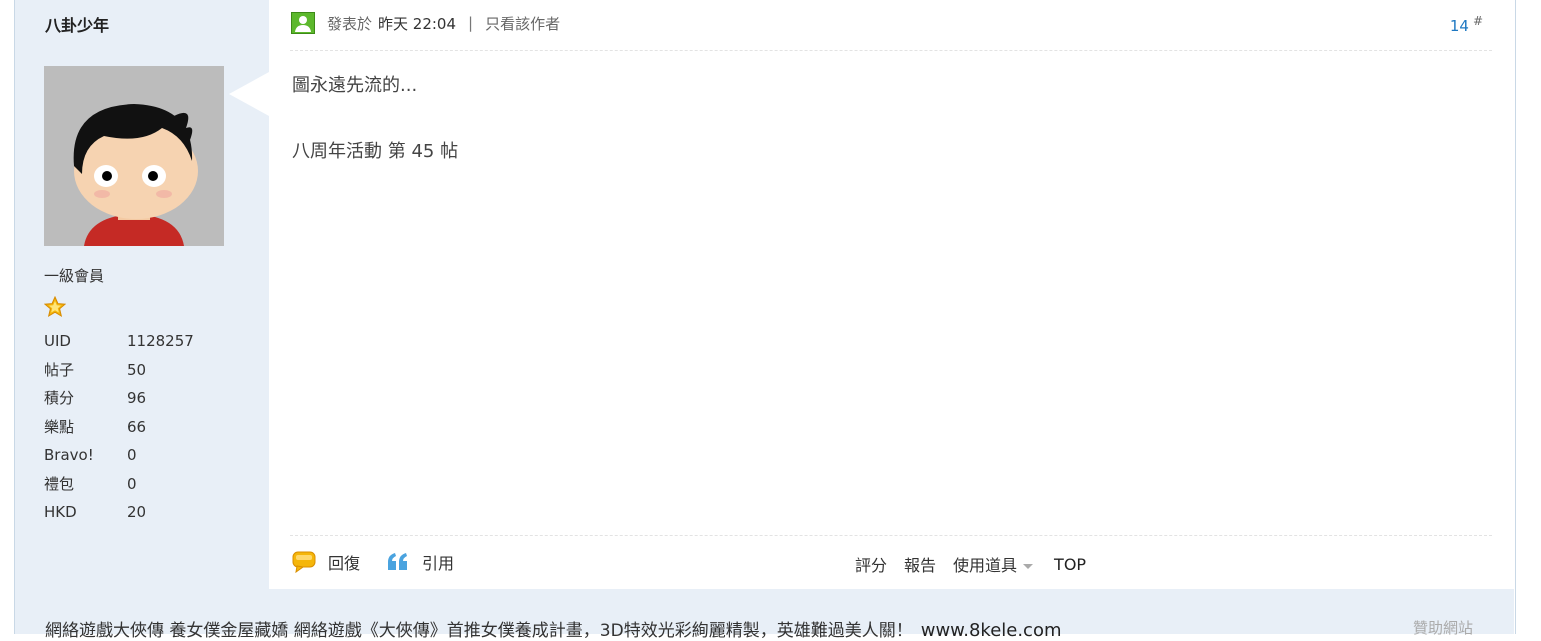  I want to click on stat-row: 積分 96, so click(119, 401).